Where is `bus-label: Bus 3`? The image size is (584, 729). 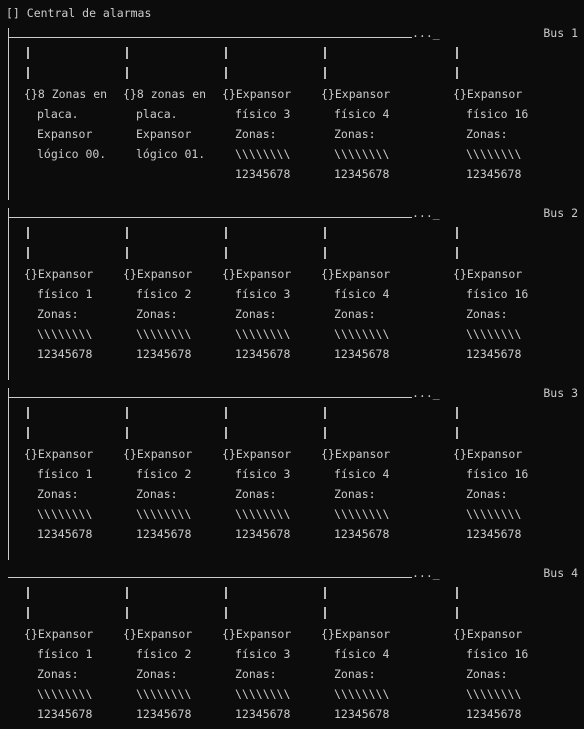 bus-label: Bus 3 is located at coordinates (560, 393).